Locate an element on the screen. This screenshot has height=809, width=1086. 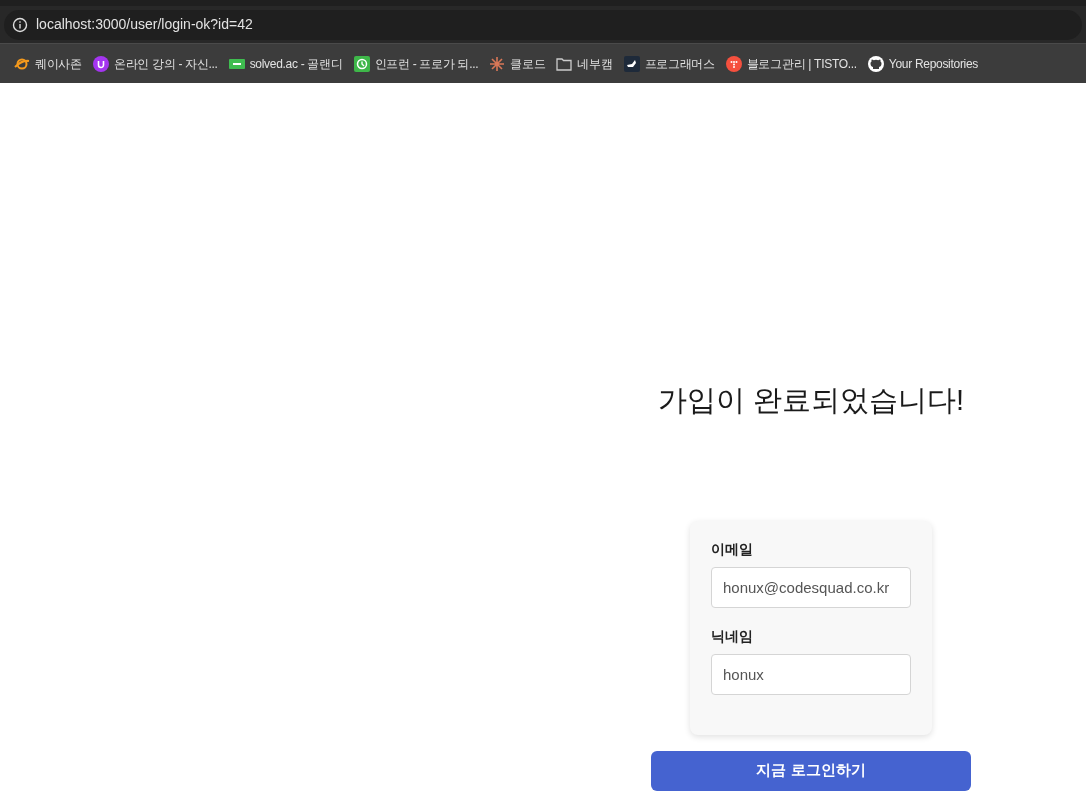
field-label: 닉네임 is located at coordinates (732, 636).